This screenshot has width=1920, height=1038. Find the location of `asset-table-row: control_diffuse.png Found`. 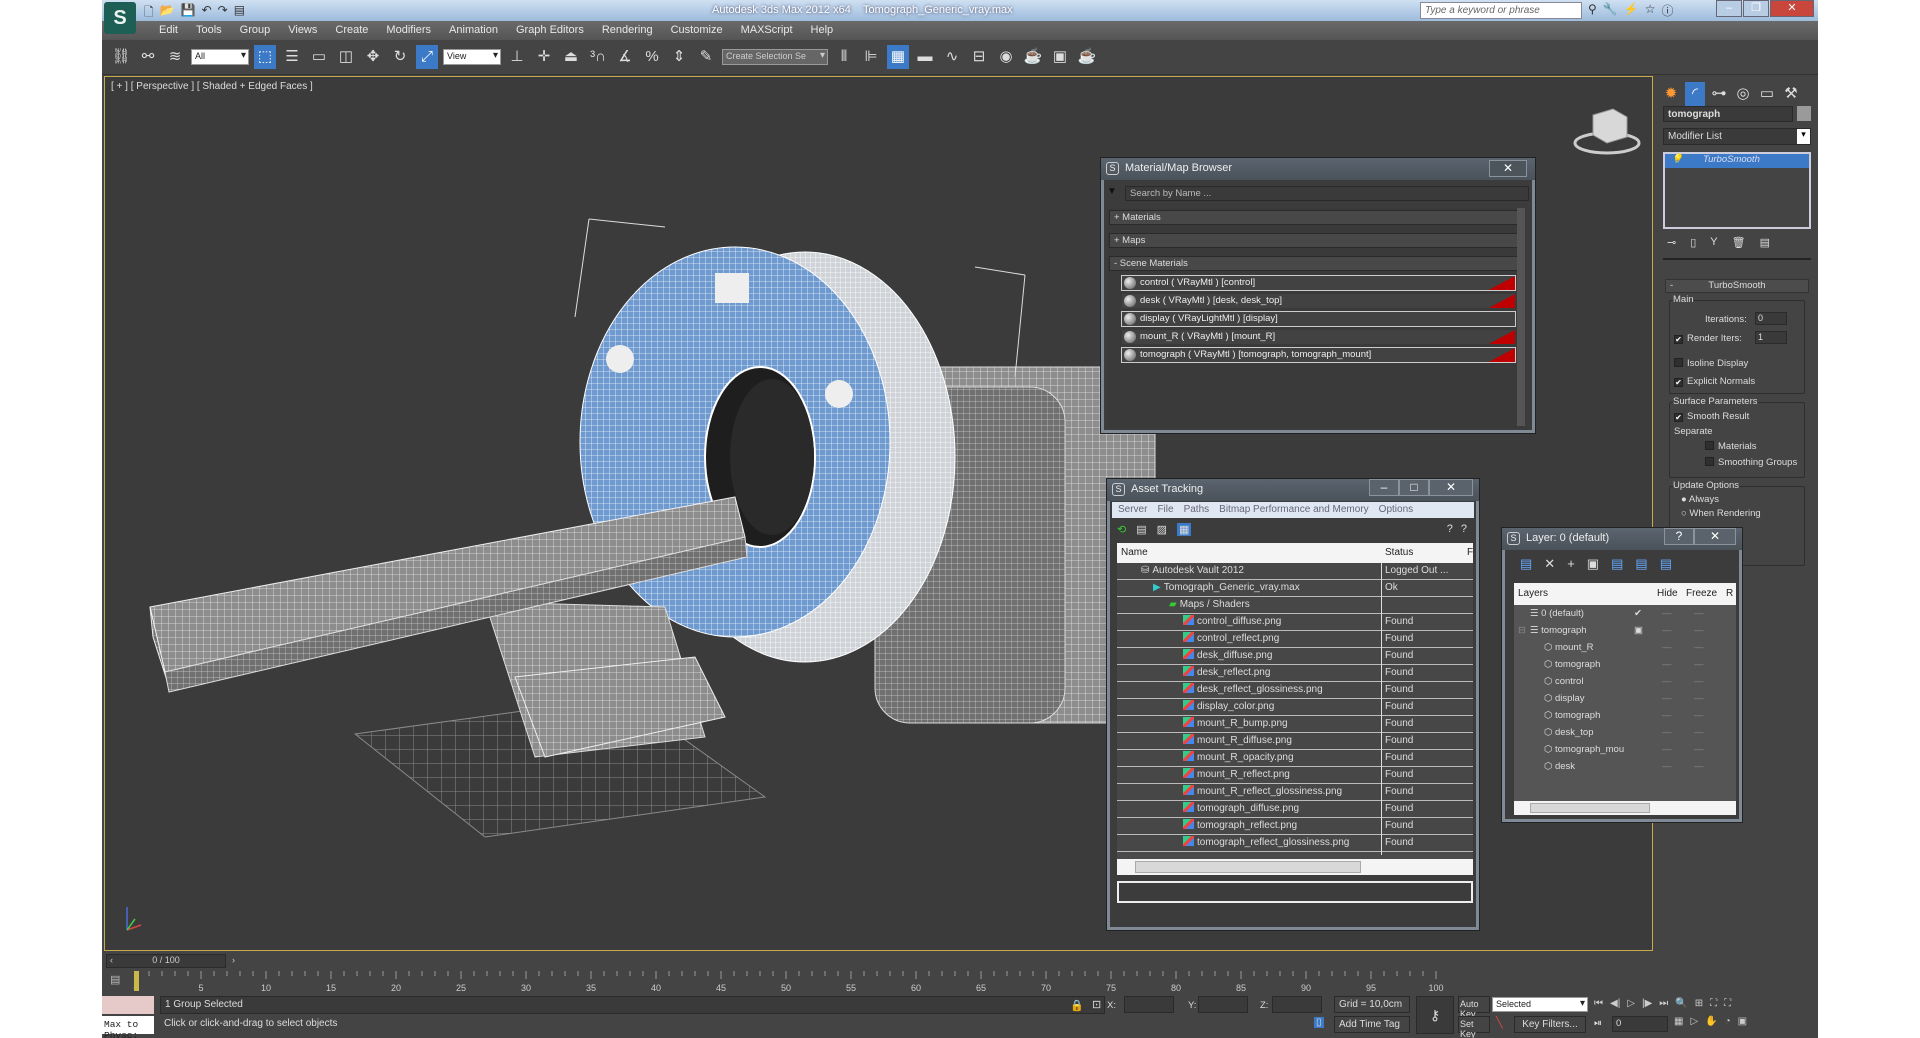

asset-table-row: control_diffuse.png Found is located at coordinates (1295, 622).